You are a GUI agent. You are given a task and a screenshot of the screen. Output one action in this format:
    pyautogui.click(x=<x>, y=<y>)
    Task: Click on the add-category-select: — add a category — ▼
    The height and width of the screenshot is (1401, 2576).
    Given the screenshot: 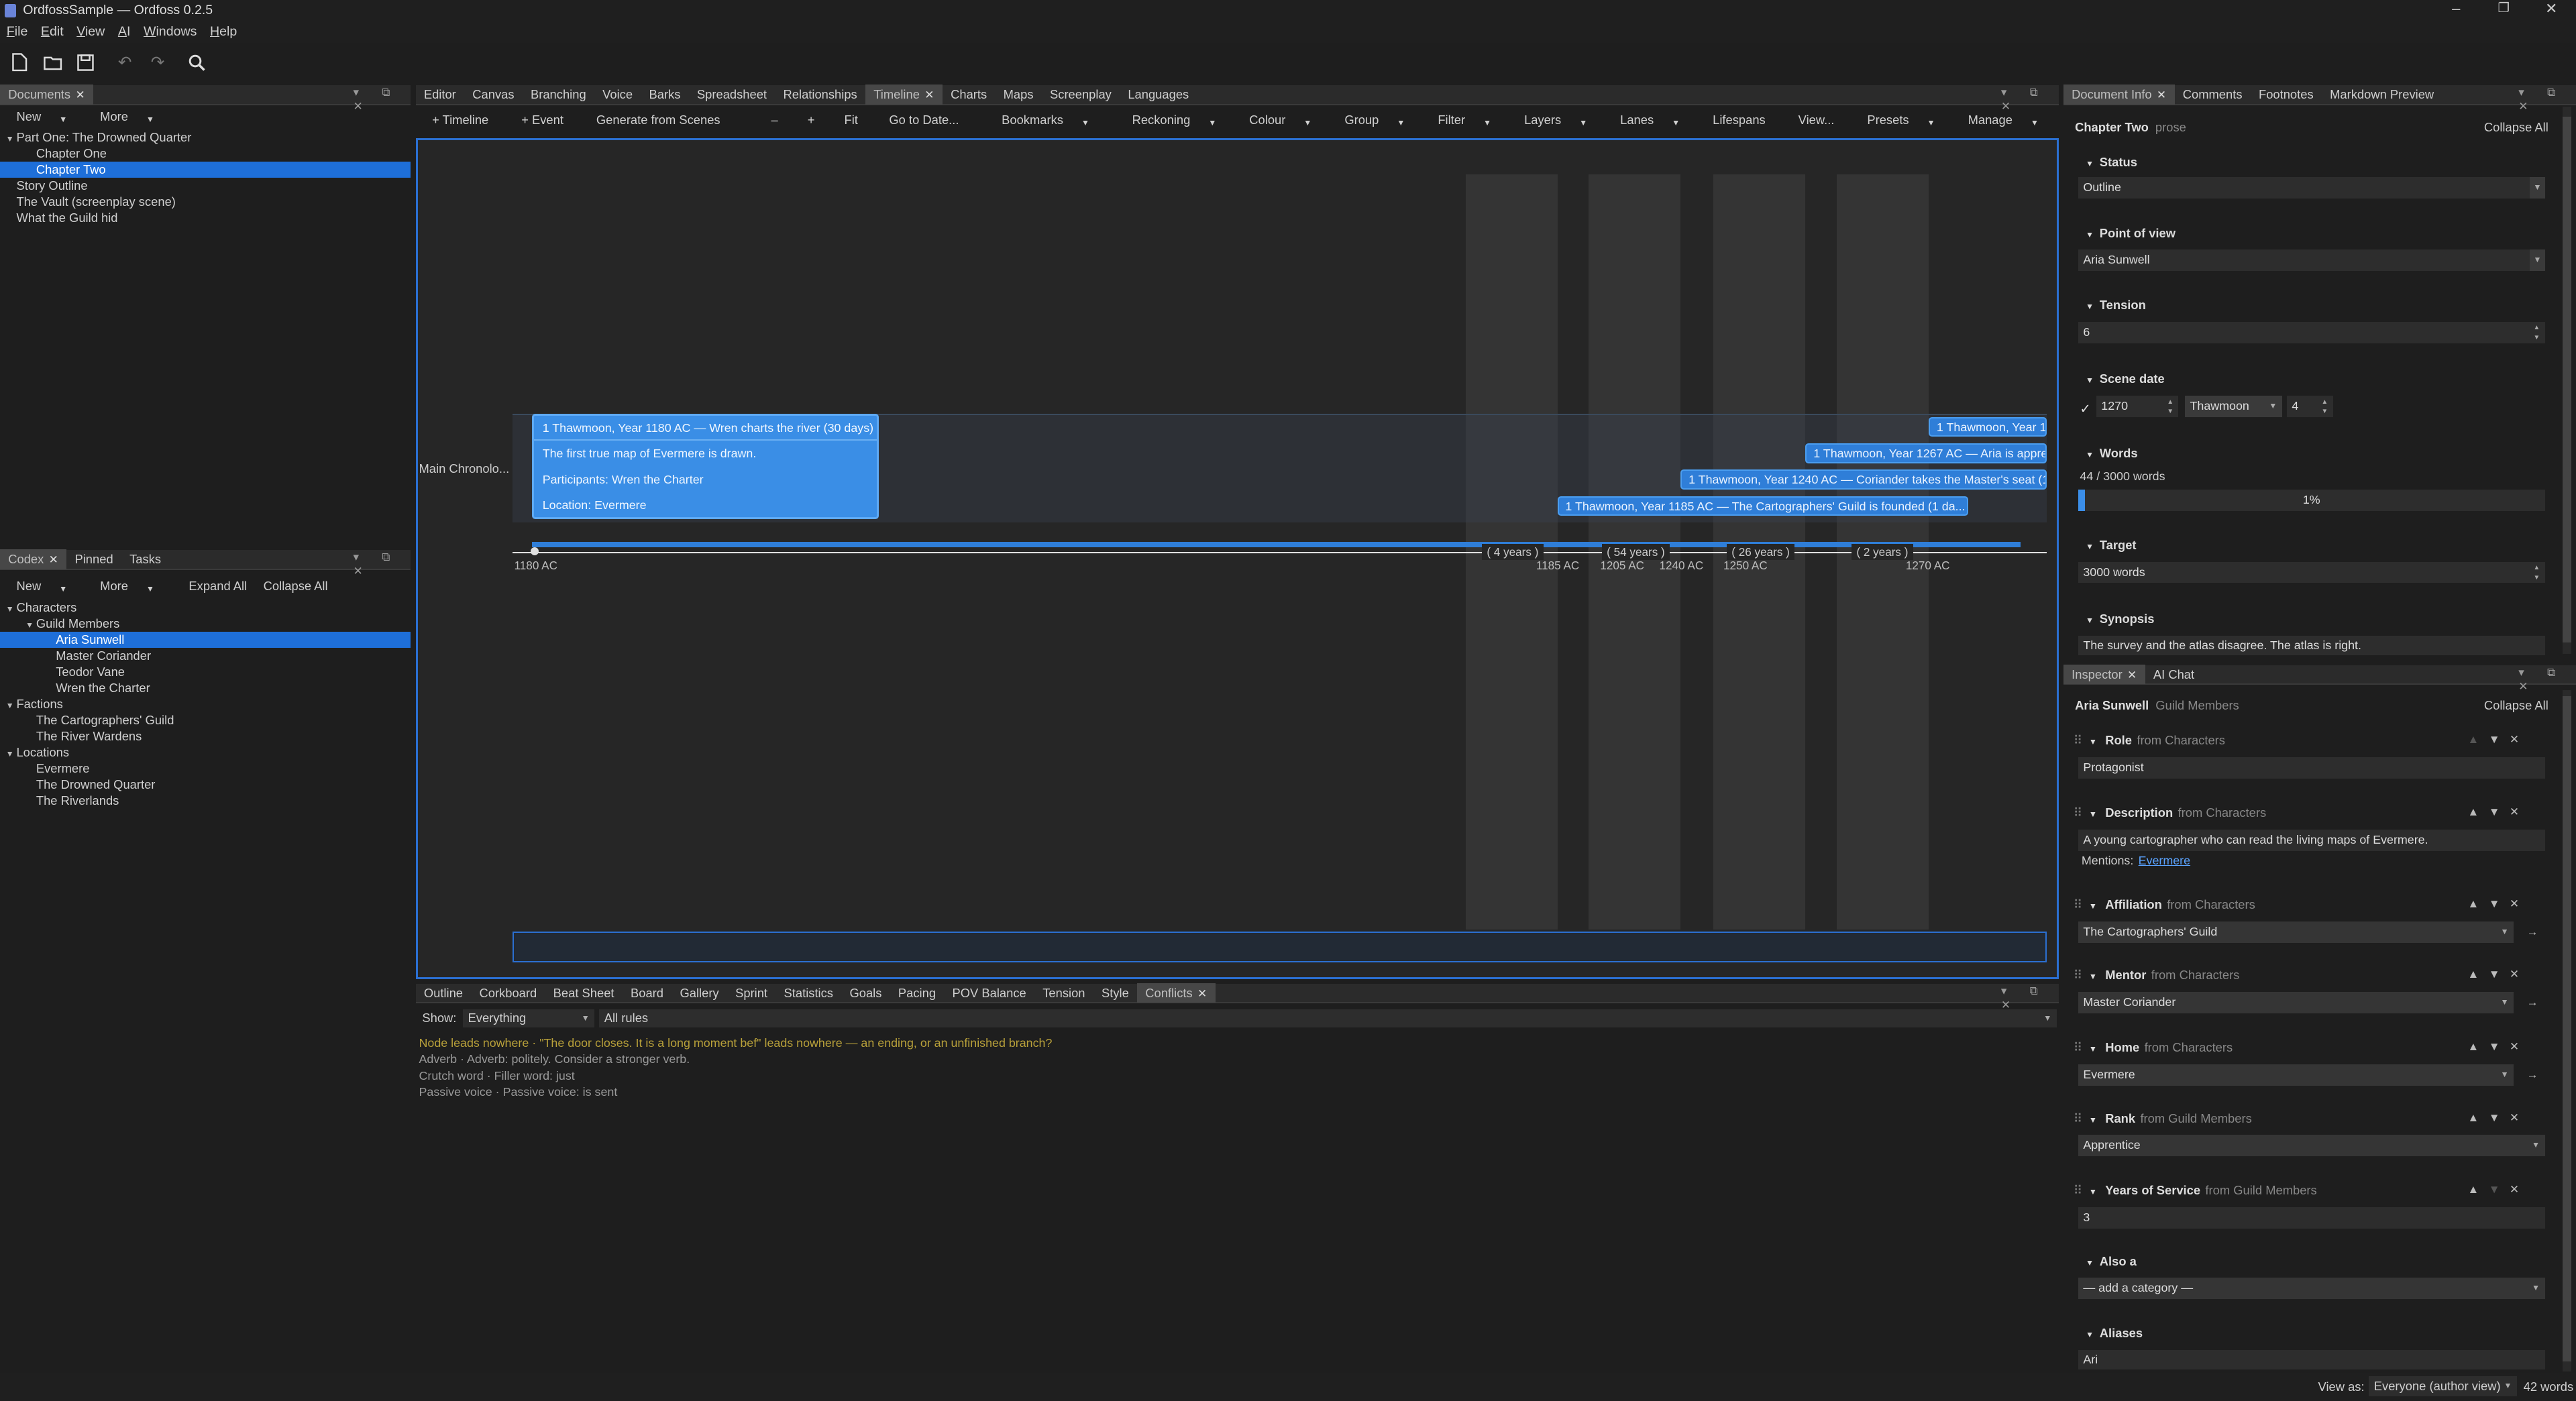 What is the action you would take?
    pyautogui.click(x=2311, y=1289)
    